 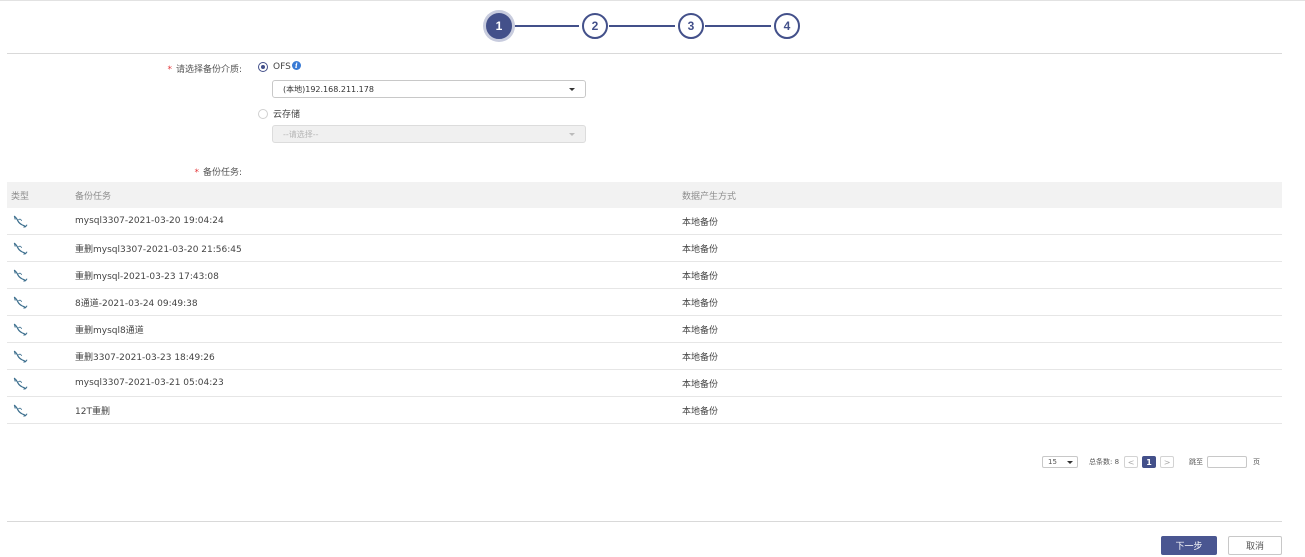 What do you see at coordinates (158, 249) in the screenshot?
I see `row-task: 重删mysql3307-2021-03-20 21:56:45` at bounding box center [158, 249].